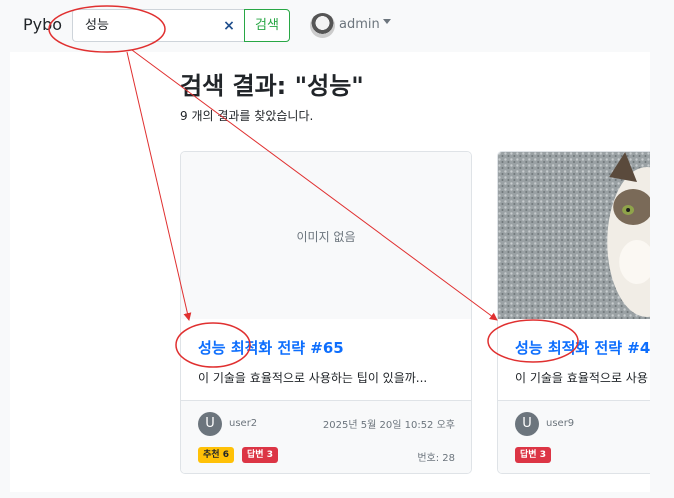 The width and height of the screenshot is (674, 498). Describe the element at coordinates (271, 347) in the screenshot. I see `card-title-link: 성능 최적화 전략 #65` at that location.